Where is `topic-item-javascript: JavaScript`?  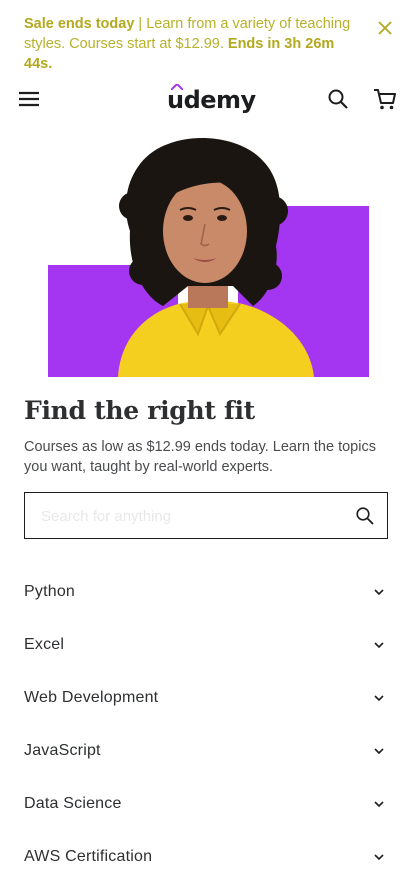 topic-item-javascript: JavaScript is located at coordinates (207, 750).